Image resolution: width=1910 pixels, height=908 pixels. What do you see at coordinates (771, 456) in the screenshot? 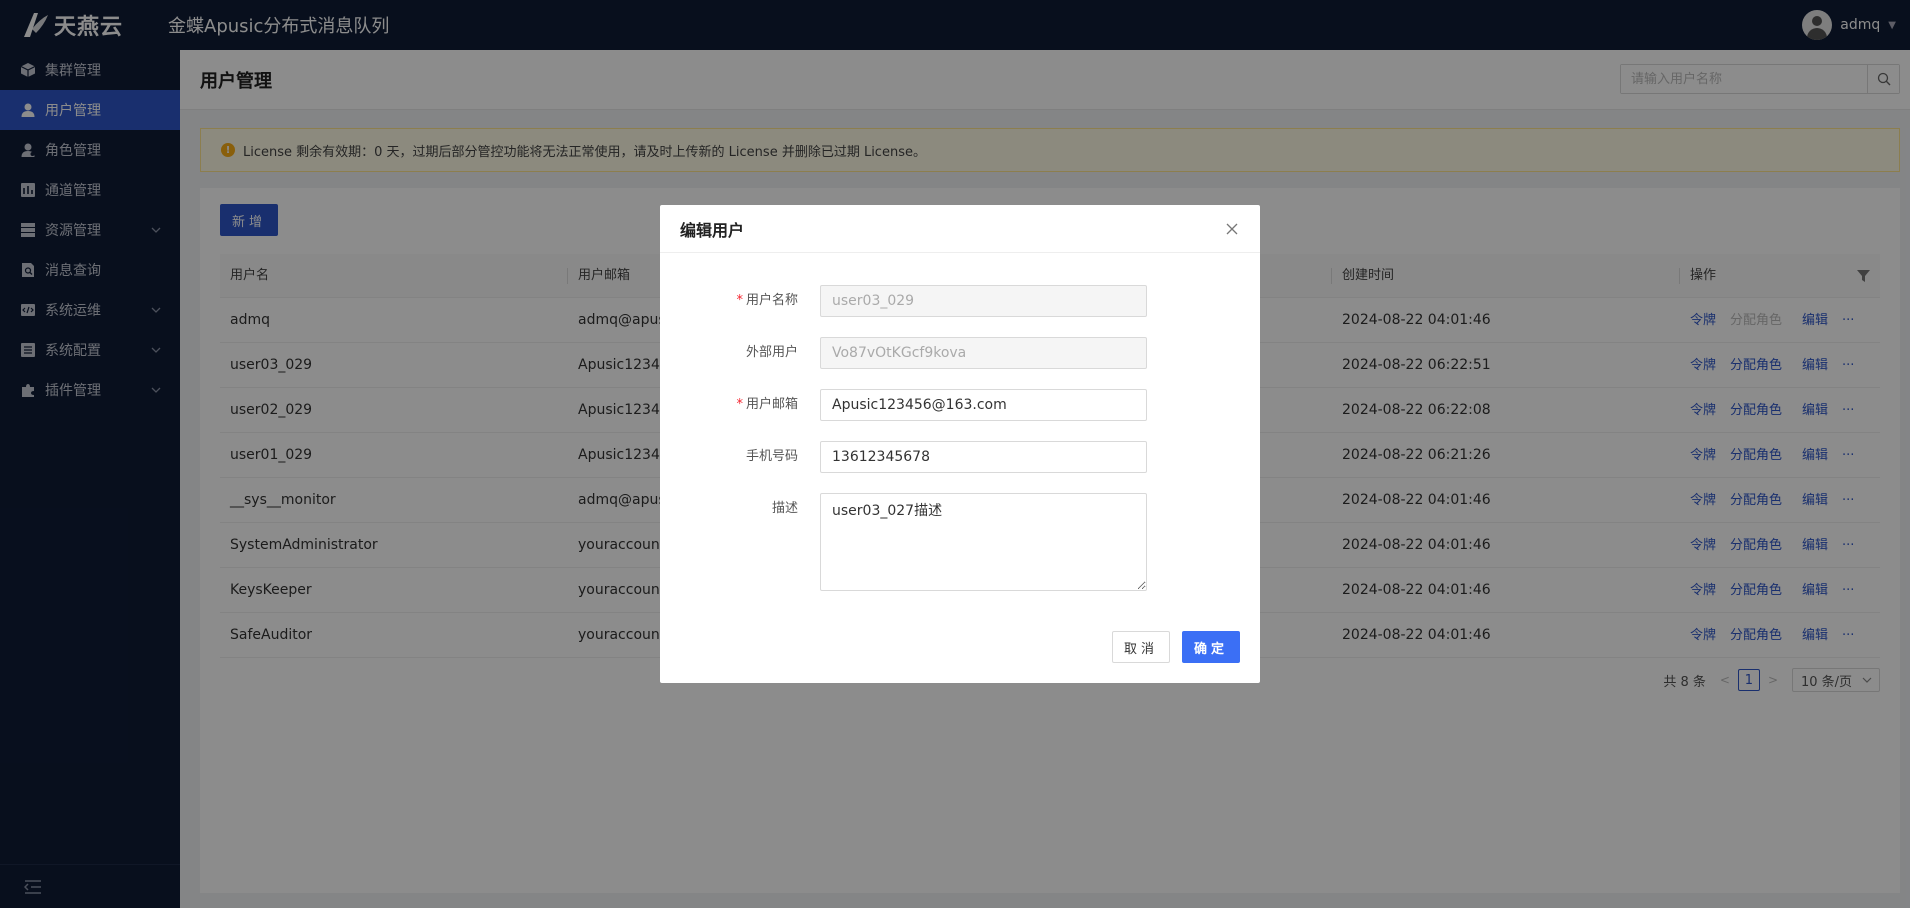
I see `phone-label: 手机号码` at bounding box center [771, 456].